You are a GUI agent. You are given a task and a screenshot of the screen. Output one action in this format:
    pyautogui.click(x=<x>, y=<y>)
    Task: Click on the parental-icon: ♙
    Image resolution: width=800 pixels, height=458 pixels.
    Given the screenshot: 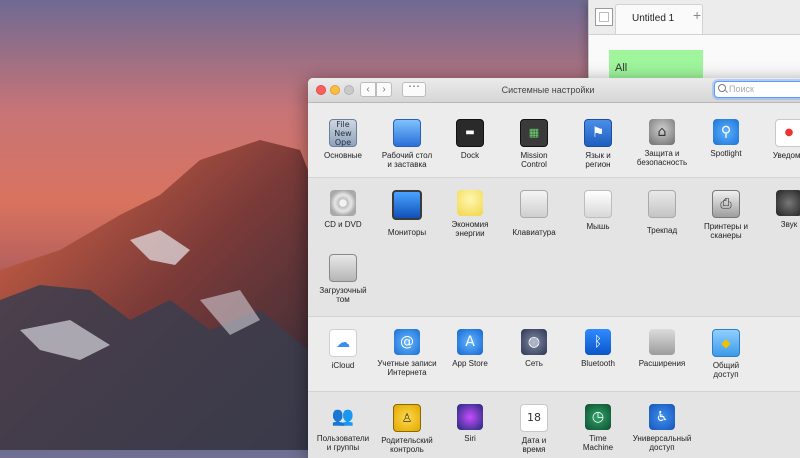 What is the action you would take?
    pyautogui.click(x=407, y=418)
    